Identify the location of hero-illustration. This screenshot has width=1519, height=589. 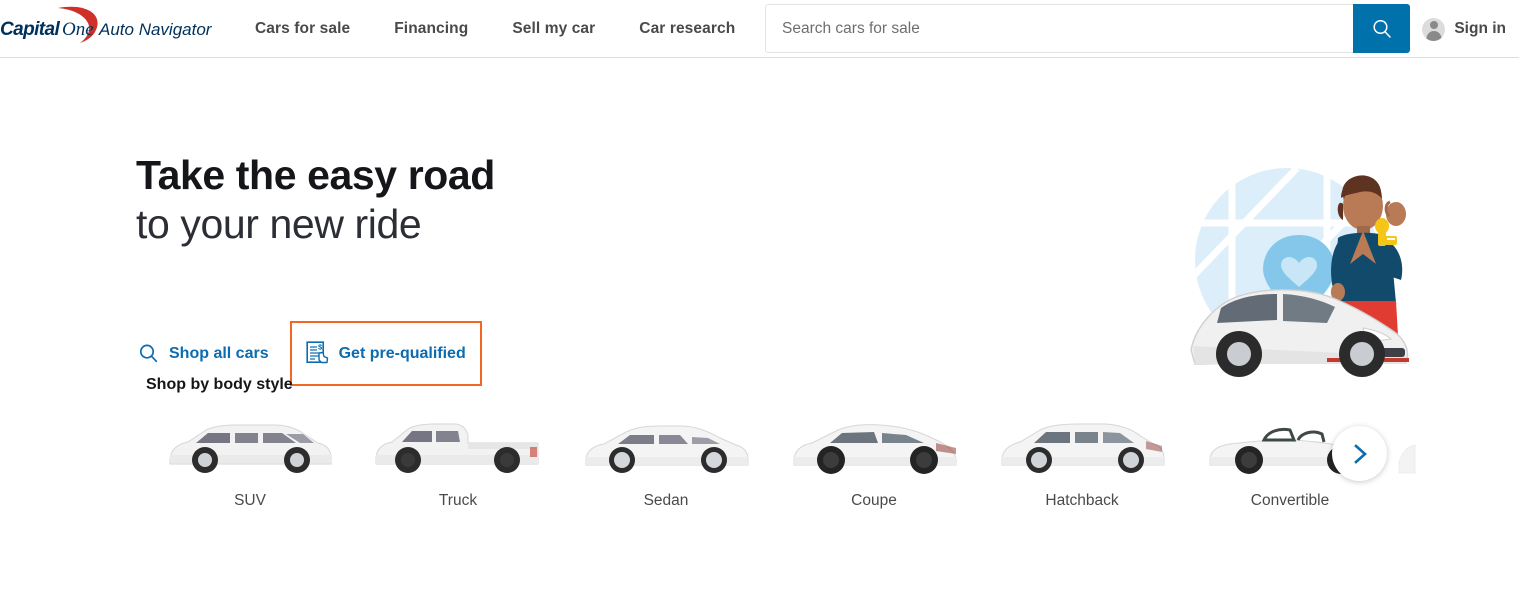
(1302, 285).